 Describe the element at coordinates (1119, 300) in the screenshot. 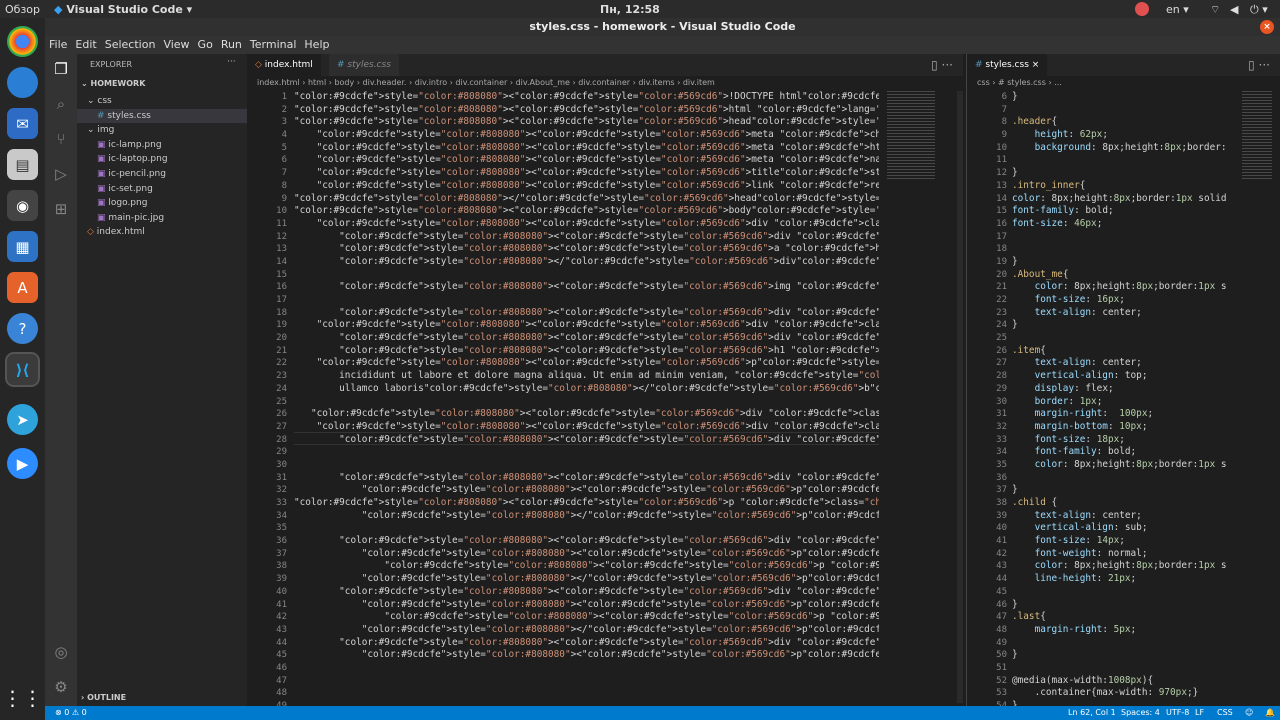

I see `code-line: font-size: 16px;` at that location.